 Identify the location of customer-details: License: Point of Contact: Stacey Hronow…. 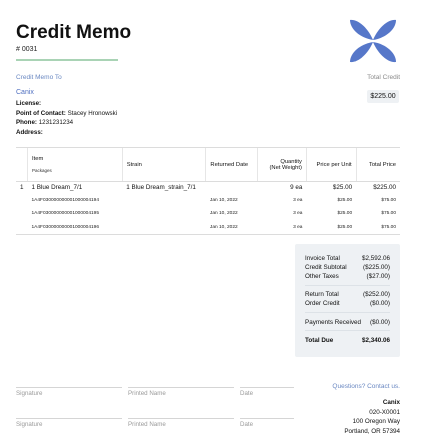
(66, 118).